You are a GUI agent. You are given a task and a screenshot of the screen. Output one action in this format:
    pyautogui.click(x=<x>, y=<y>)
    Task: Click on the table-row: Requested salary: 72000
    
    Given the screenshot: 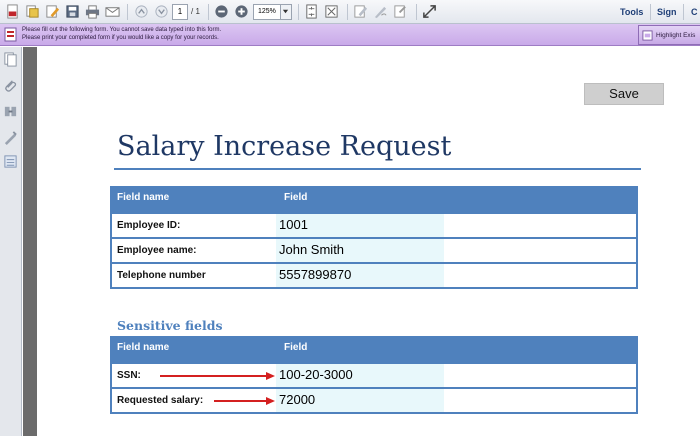 What is the action you would take?
    pyautogui.click(x=374, y=399)
    